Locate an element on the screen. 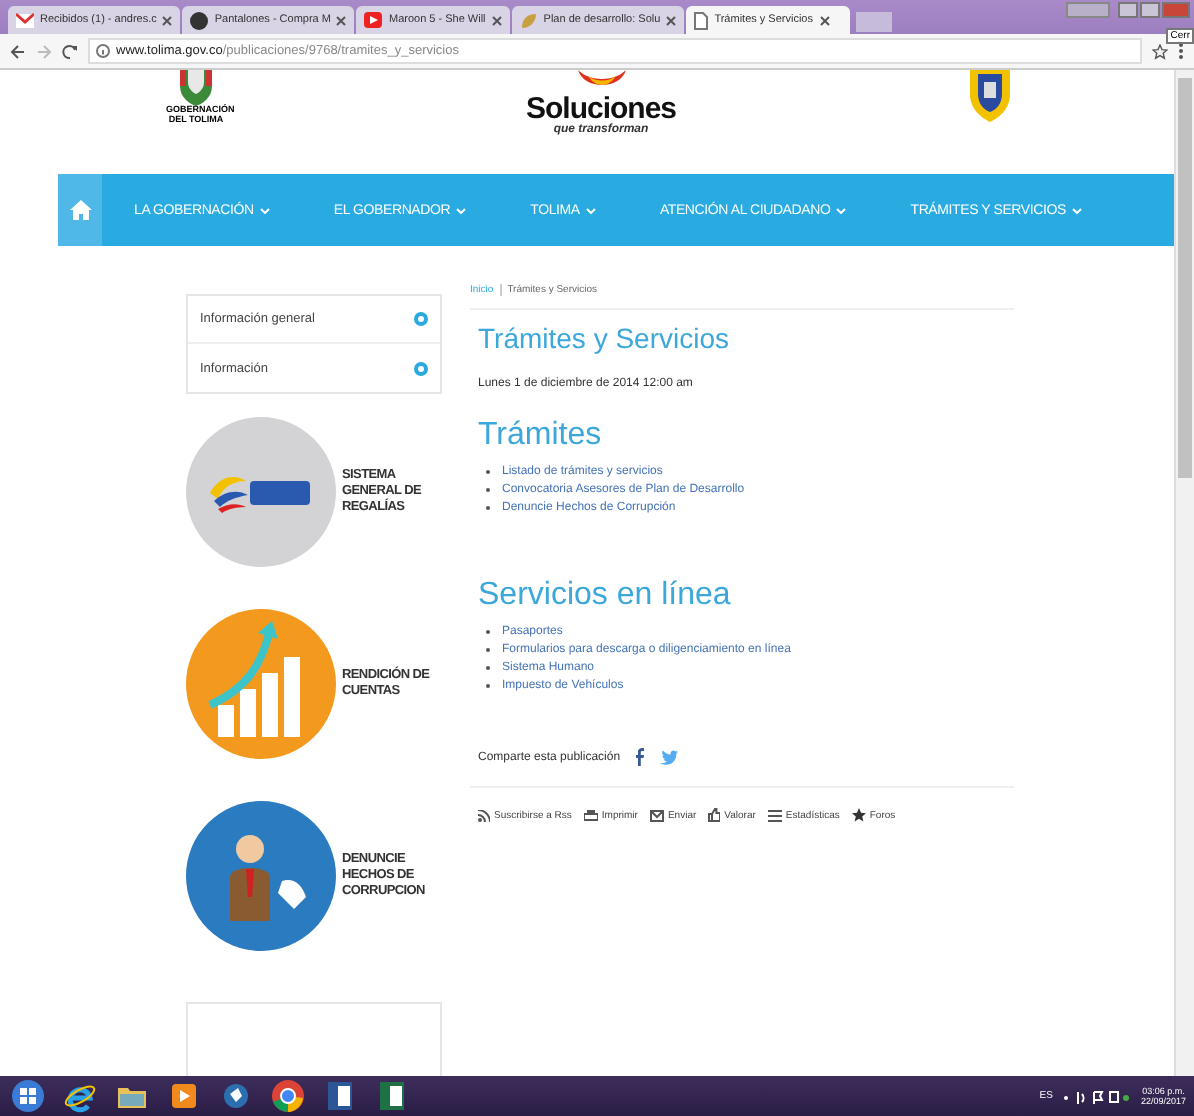  section-heading: Trámites is located at coordinates (541, 436).